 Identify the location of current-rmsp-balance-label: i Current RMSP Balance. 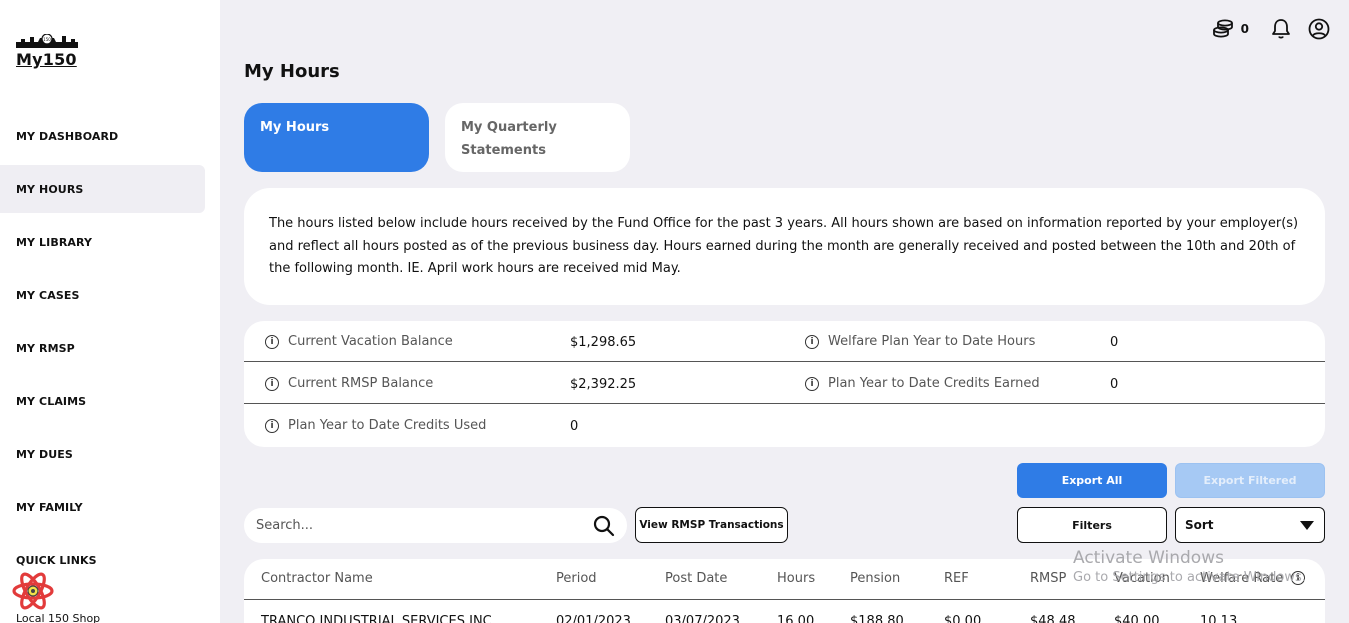
(349, 383).